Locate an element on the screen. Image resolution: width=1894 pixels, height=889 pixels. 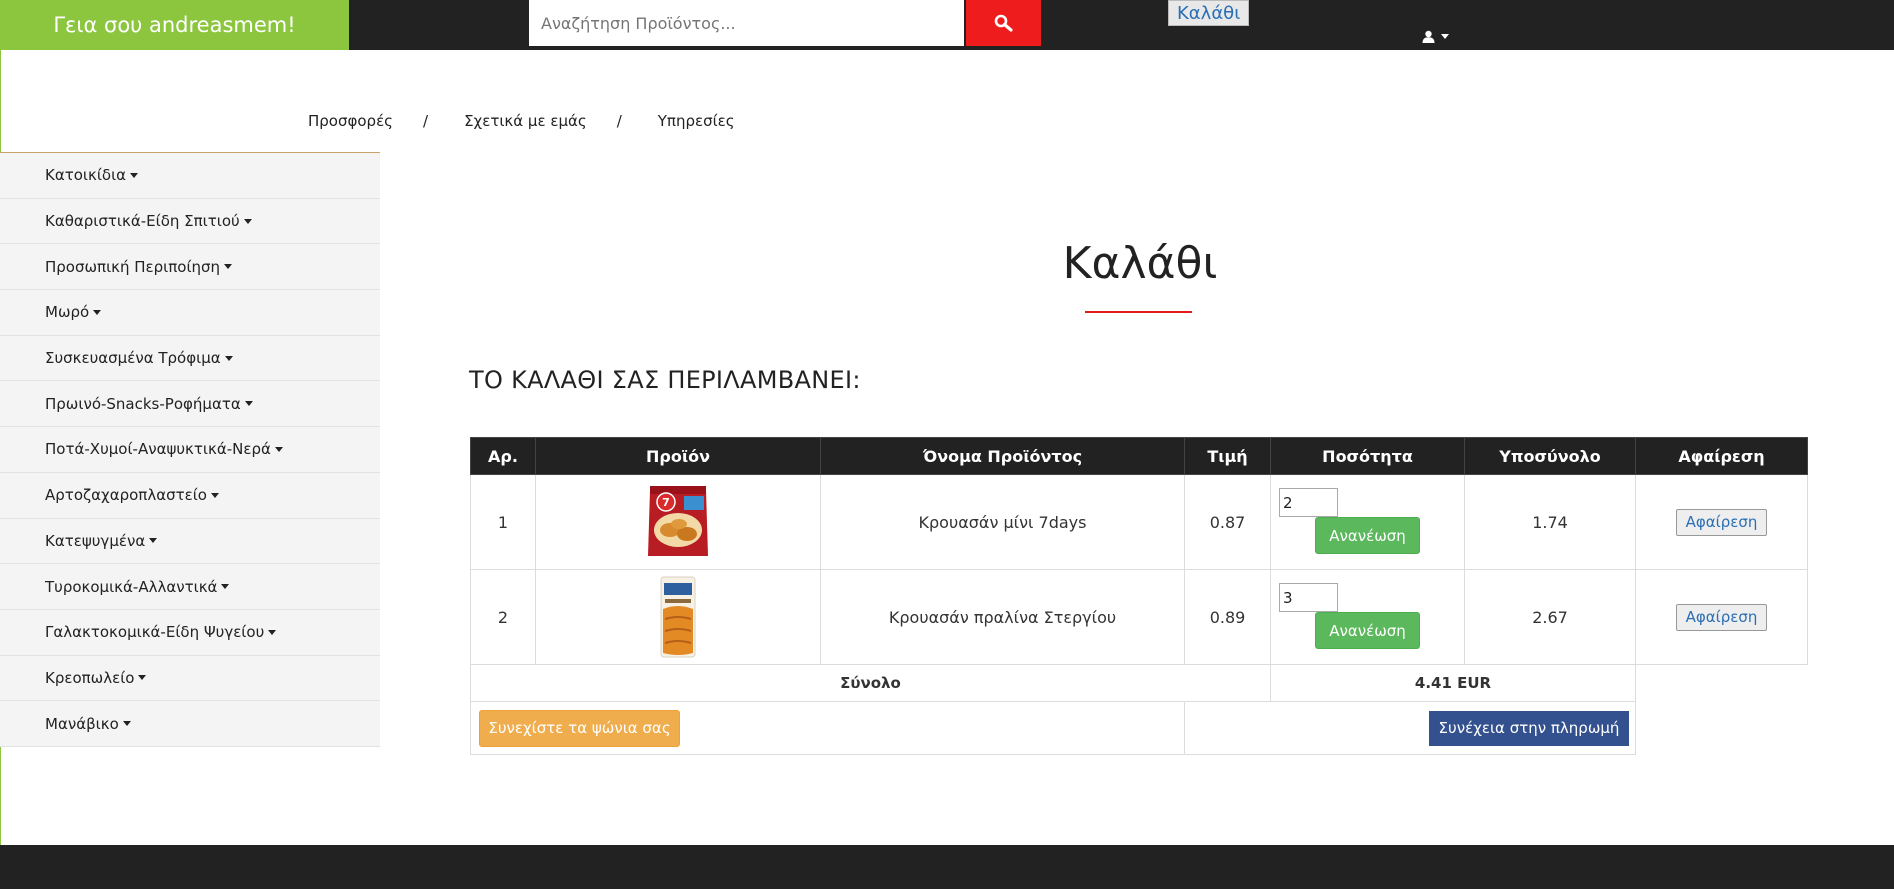
product-subtotal: 1.74 is located at coordinates (1550, 522).